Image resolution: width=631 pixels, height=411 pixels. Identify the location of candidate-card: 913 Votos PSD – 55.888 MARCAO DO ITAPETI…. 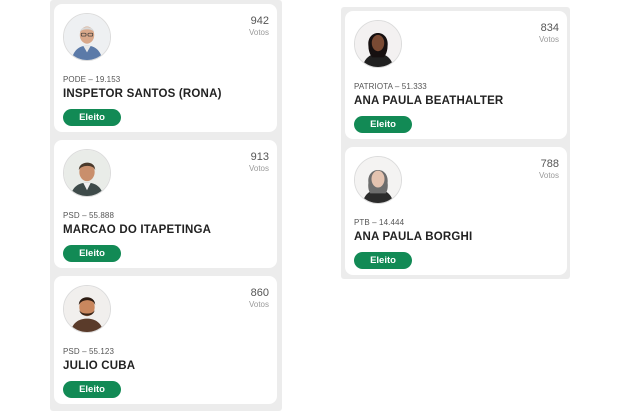
(165, 204).